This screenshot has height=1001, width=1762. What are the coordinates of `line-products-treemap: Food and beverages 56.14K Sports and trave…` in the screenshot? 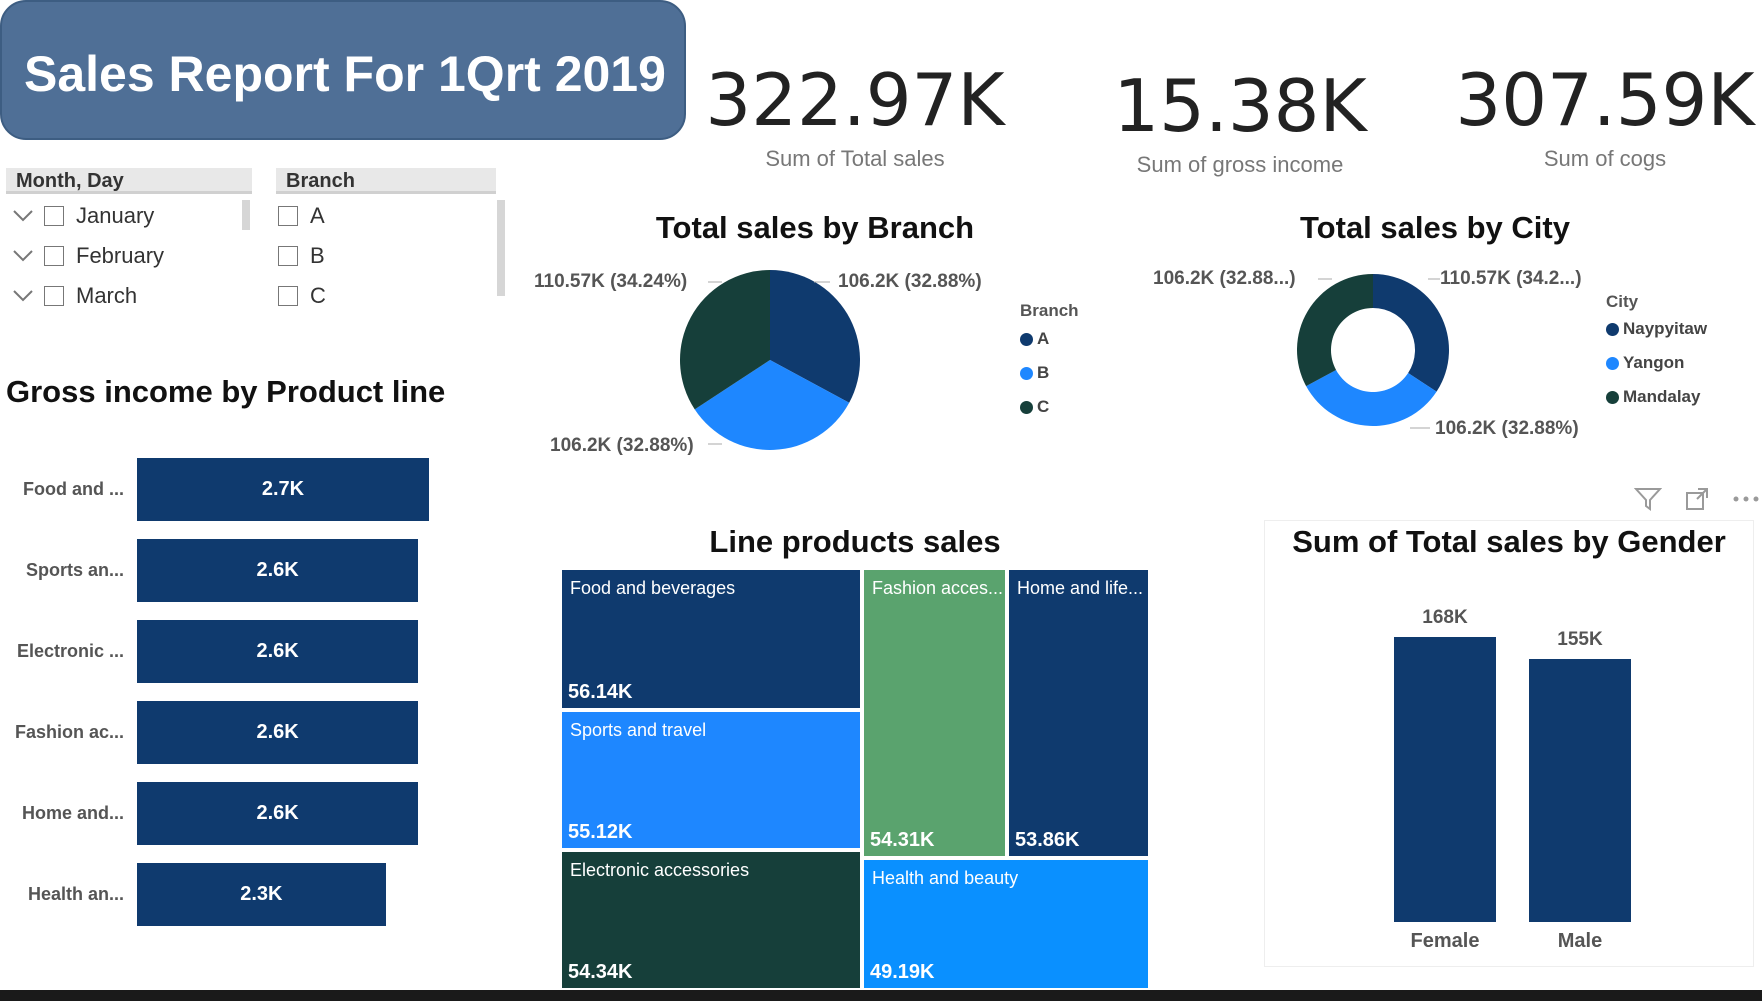 It's located at (855, 779).